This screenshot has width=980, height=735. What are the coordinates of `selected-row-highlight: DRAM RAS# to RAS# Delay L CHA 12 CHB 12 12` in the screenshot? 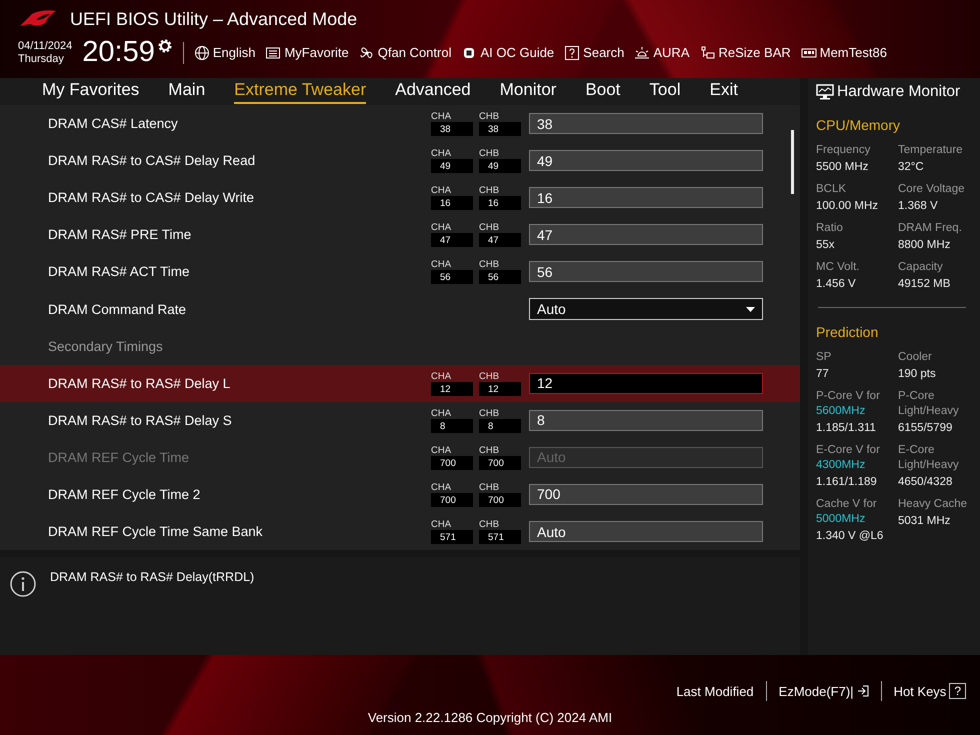 It's located at (400, 383).